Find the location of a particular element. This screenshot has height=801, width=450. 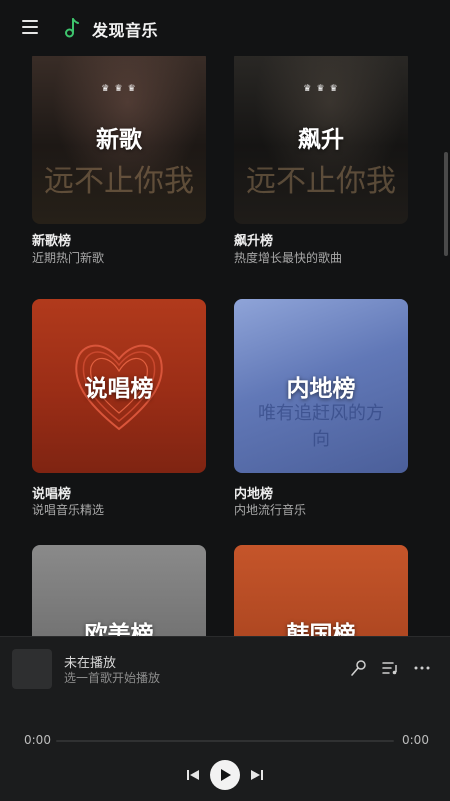

chart-name: 内地榜 is located at coordinates (254, 494).